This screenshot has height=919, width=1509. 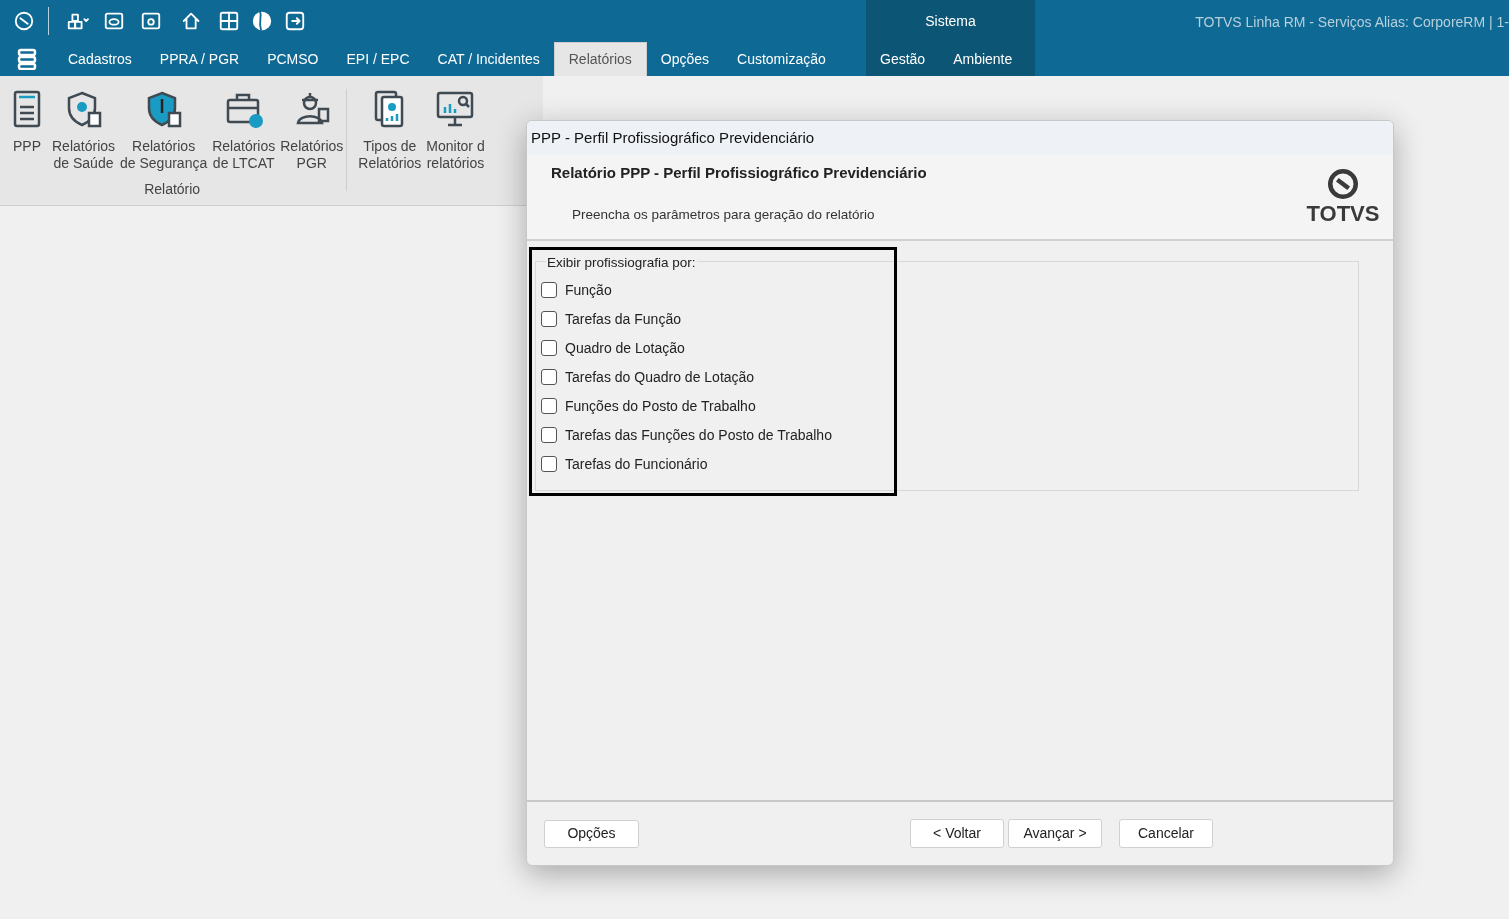 What do you see at coordinates (27, 130) in the screenshot?
I see `ribbon-button: PPP` at bounding box center [27, 130].